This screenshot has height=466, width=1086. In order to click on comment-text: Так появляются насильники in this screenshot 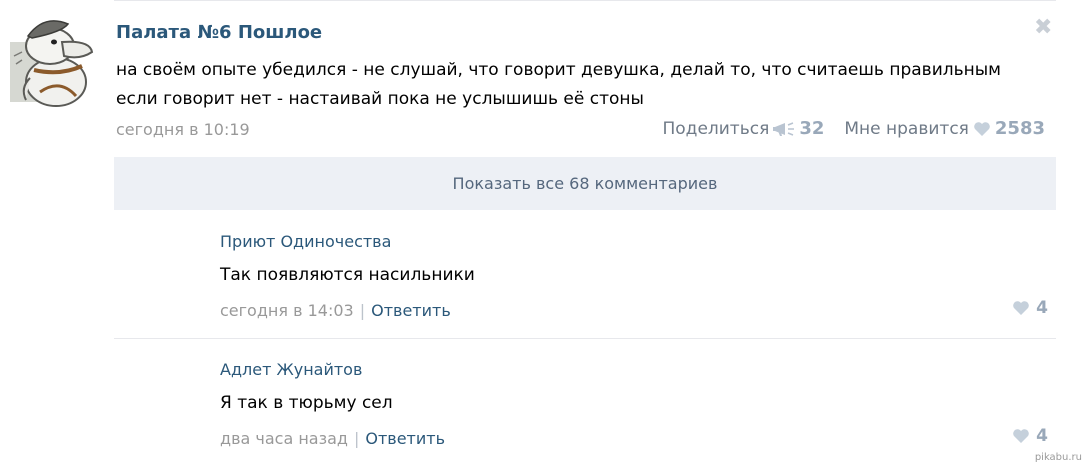, I will do `click(347, 275)`.